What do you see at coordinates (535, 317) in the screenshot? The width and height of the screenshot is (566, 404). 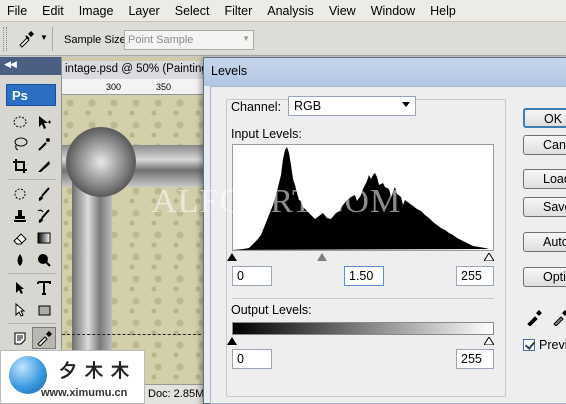 I see `black-point-eyedropper-icon` at bounding box center [535, 317].